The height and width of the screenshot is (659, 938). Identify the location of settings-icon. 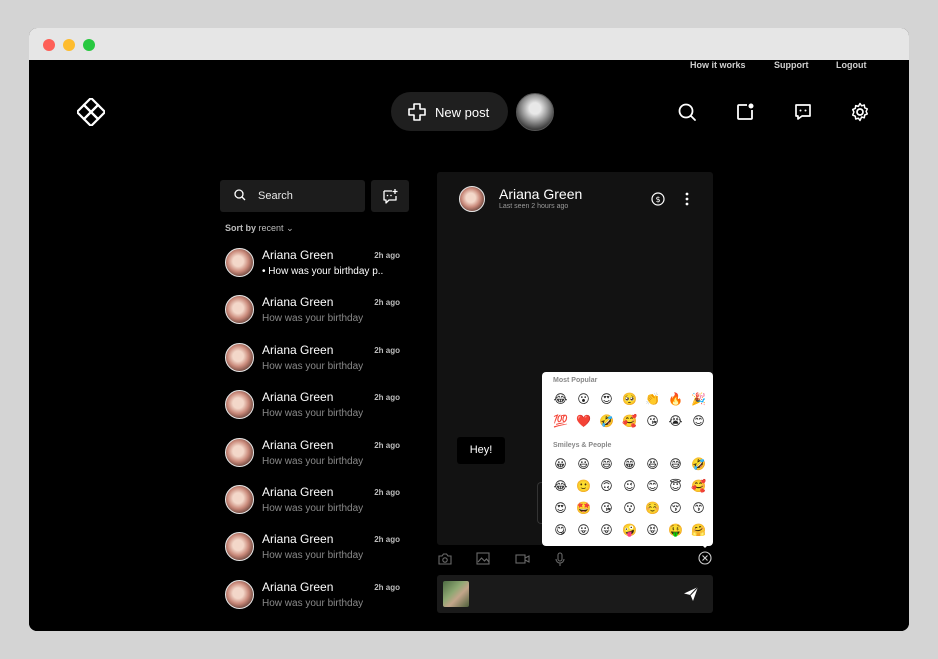
(860, 112).